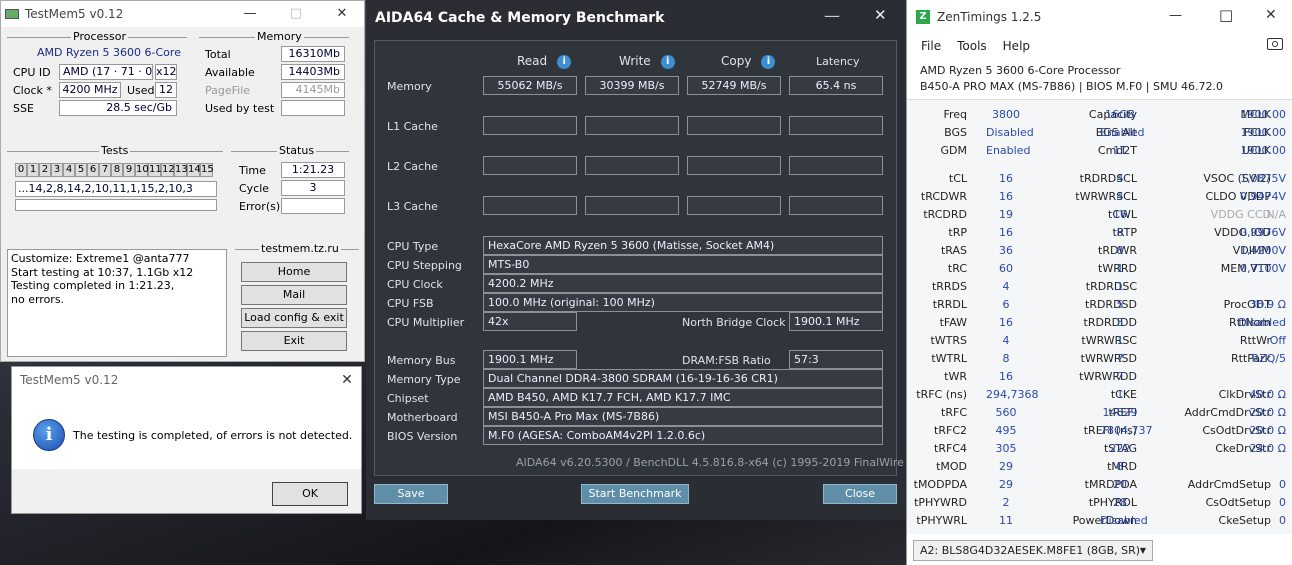  Describe the element at coordinates (32, 72) in the screenshot. I see `cpu-id-label: CPU ID` at that location.